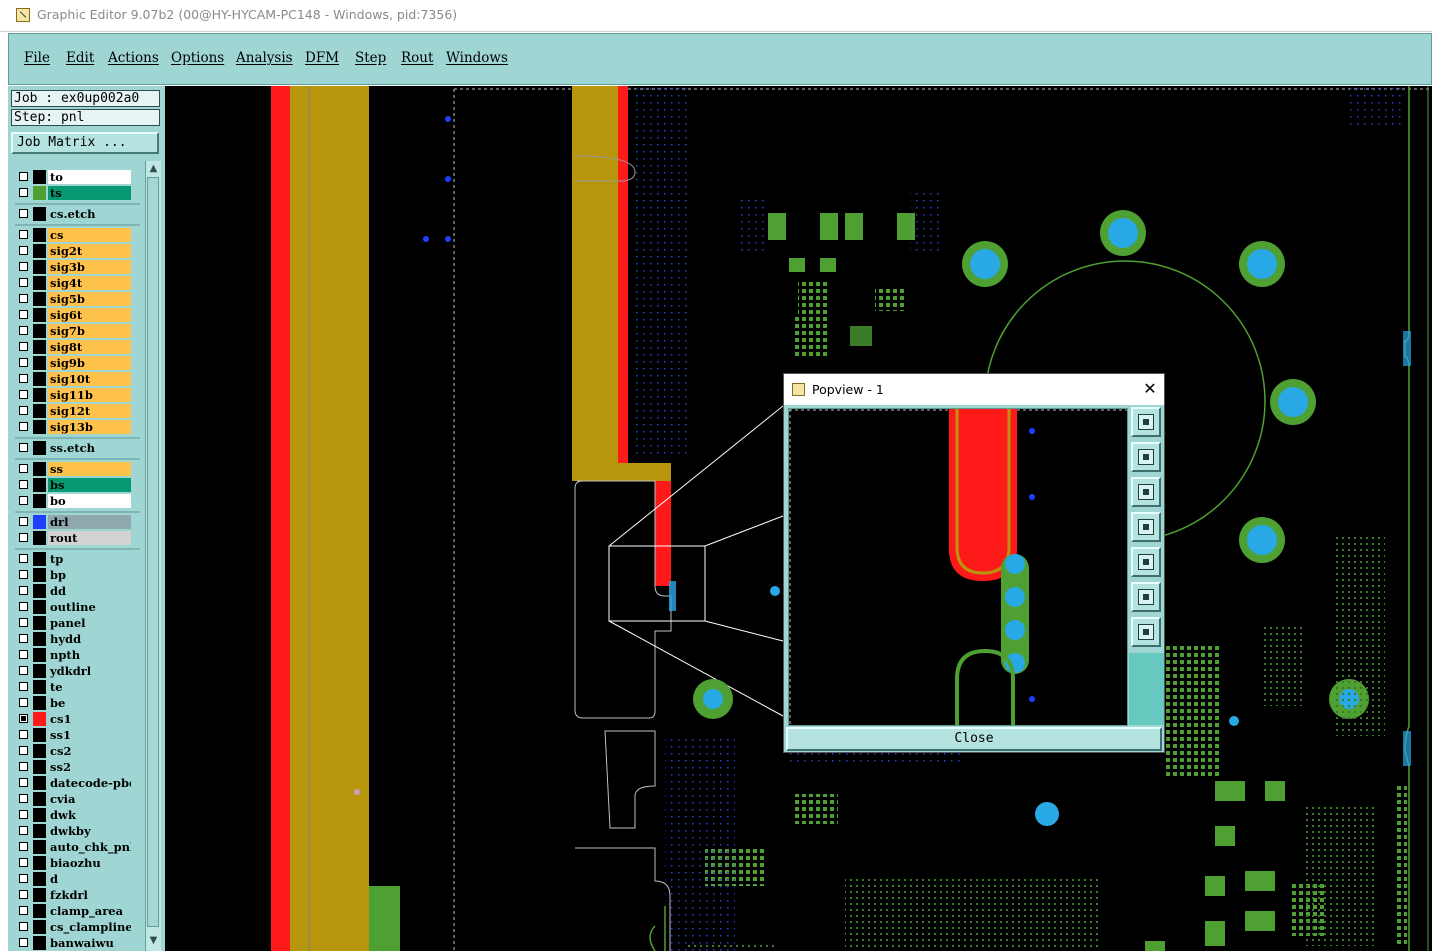 Image resolution: width=1432 pixels, height=951 pixels. Describe the element at coordinates (89, 411) in the screenshot. I see `layer-name: sig12t` at that location.